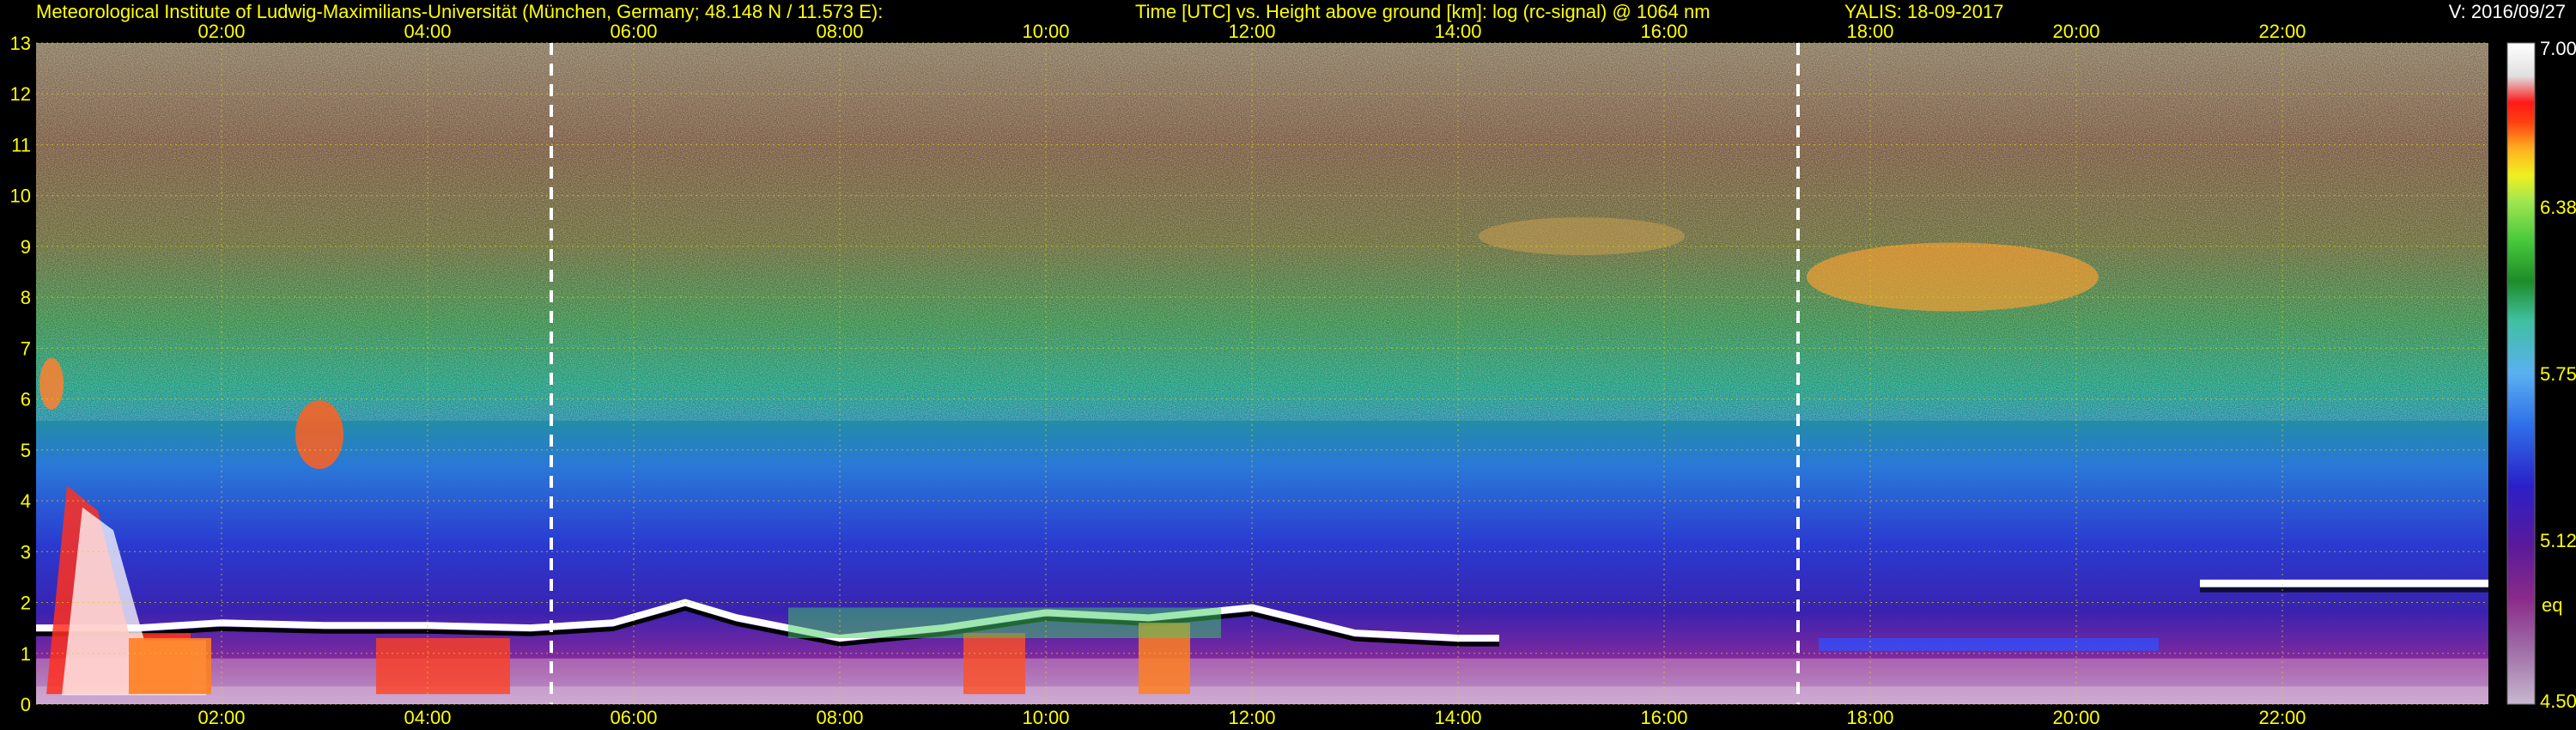  I want to click on y-tick-11: 11, so click(21, 144).